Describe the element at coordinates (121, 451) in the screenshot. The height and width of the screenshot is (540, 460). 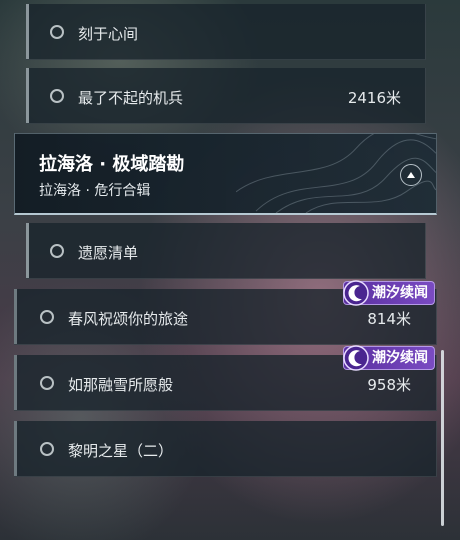
I see `quest-label: 黎明之星（二）` at that location.